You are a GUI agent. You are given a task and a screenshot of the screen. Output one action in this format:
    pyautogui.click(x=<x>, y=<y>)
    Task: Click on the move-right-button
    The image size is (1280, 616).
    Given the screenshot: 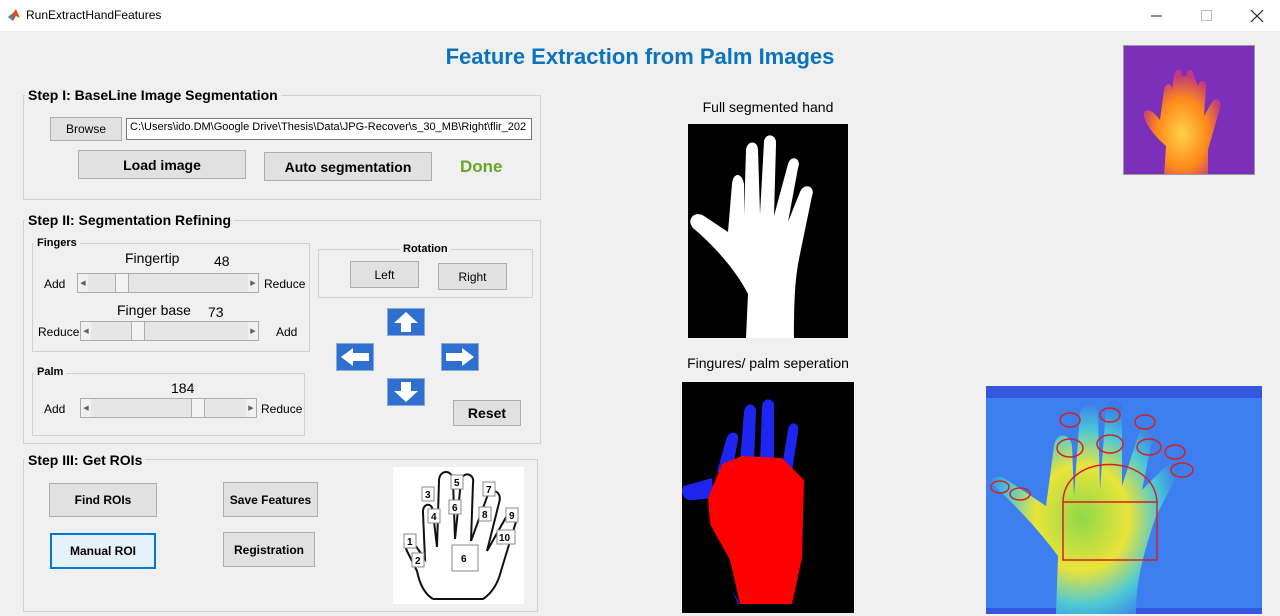 What is the action you would take?
    pyautogui.click(x=460, y=357)
    